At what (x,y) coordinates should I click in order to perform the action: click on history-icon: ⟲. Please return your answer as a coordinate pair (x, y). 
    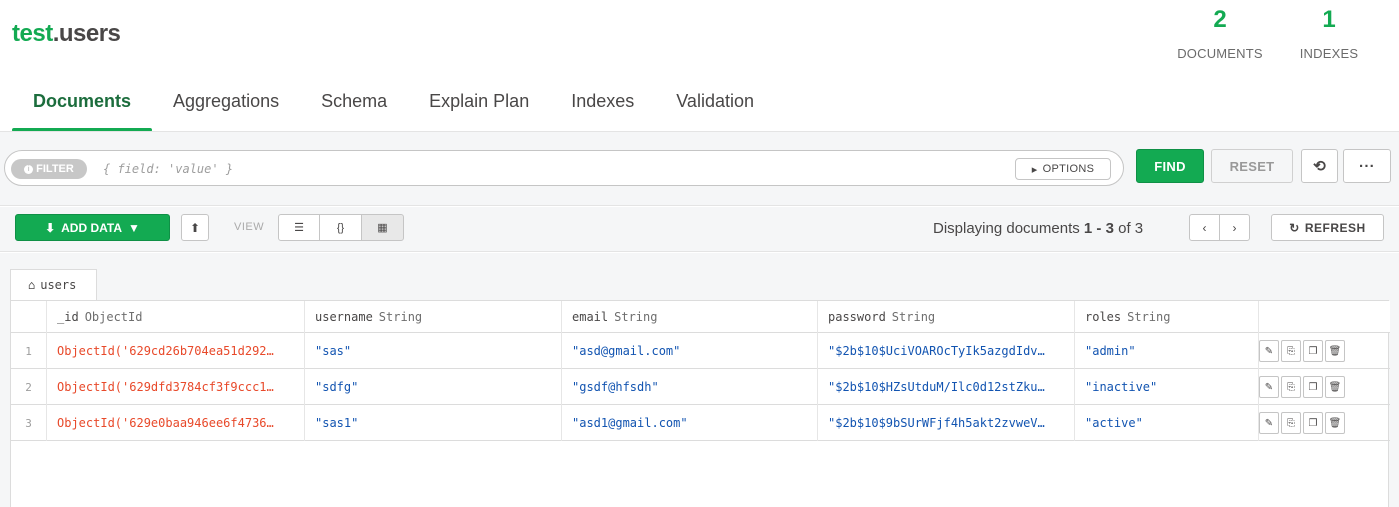
    Looking at the image, I should click on (1319, 166).